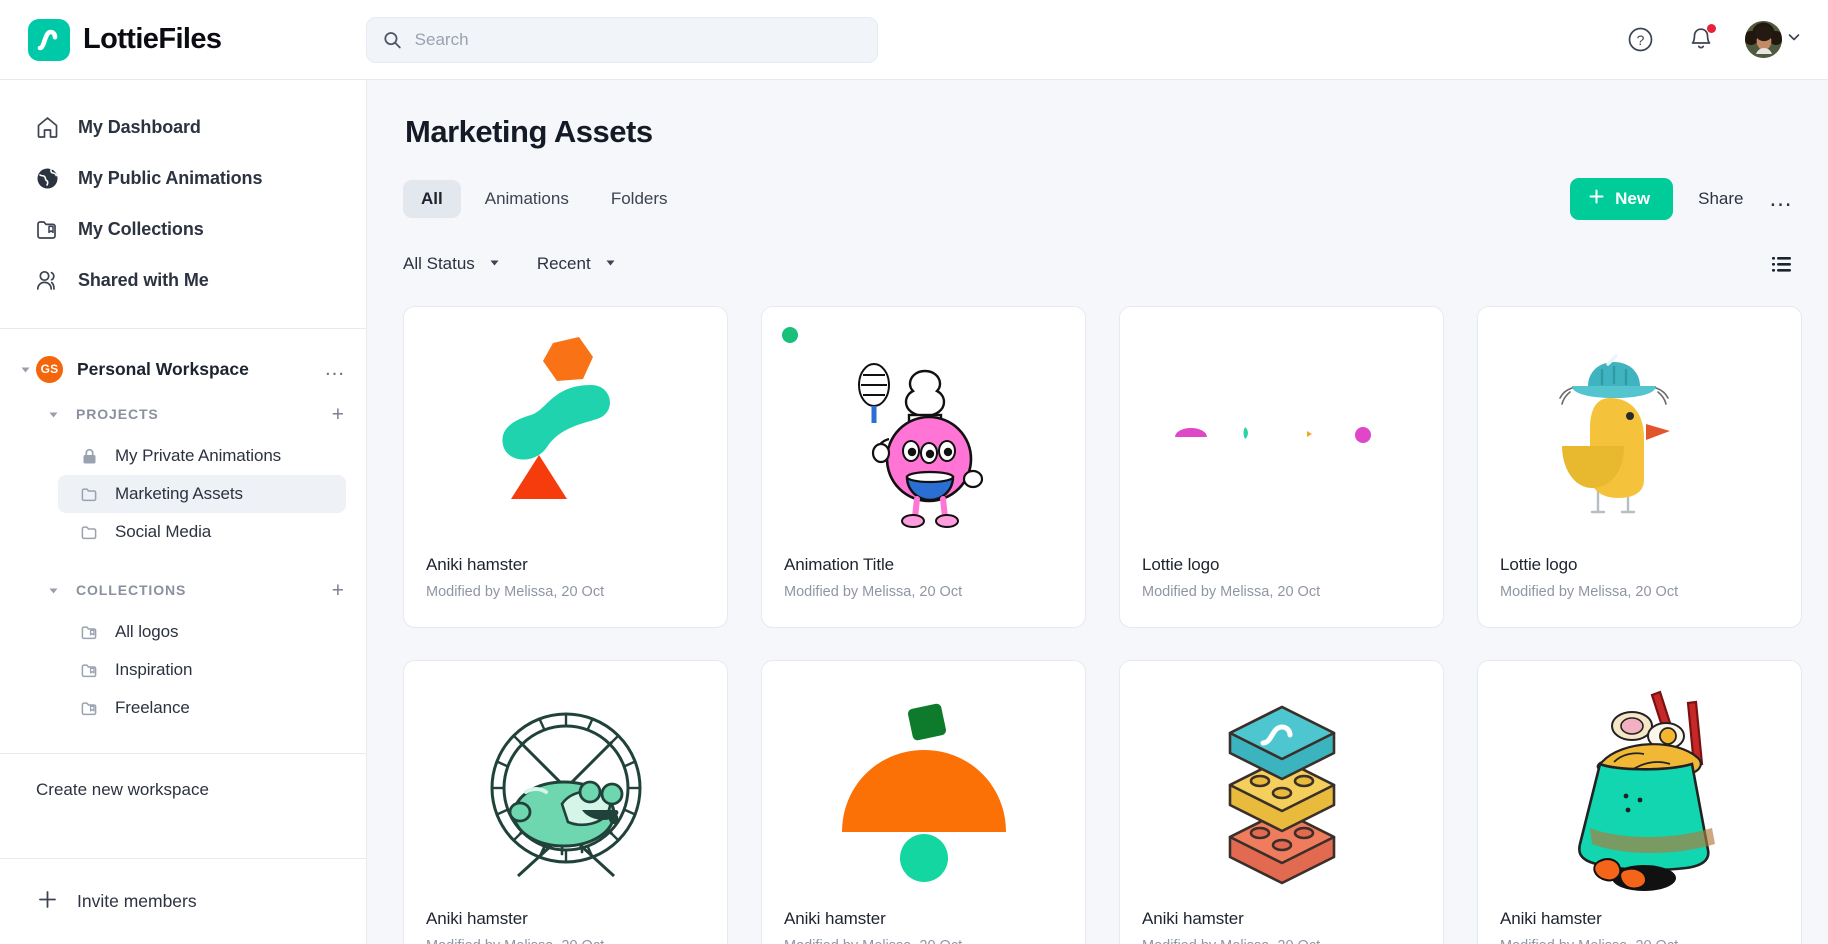  I want to click on yellow-bird-art, so click(1614, 434).